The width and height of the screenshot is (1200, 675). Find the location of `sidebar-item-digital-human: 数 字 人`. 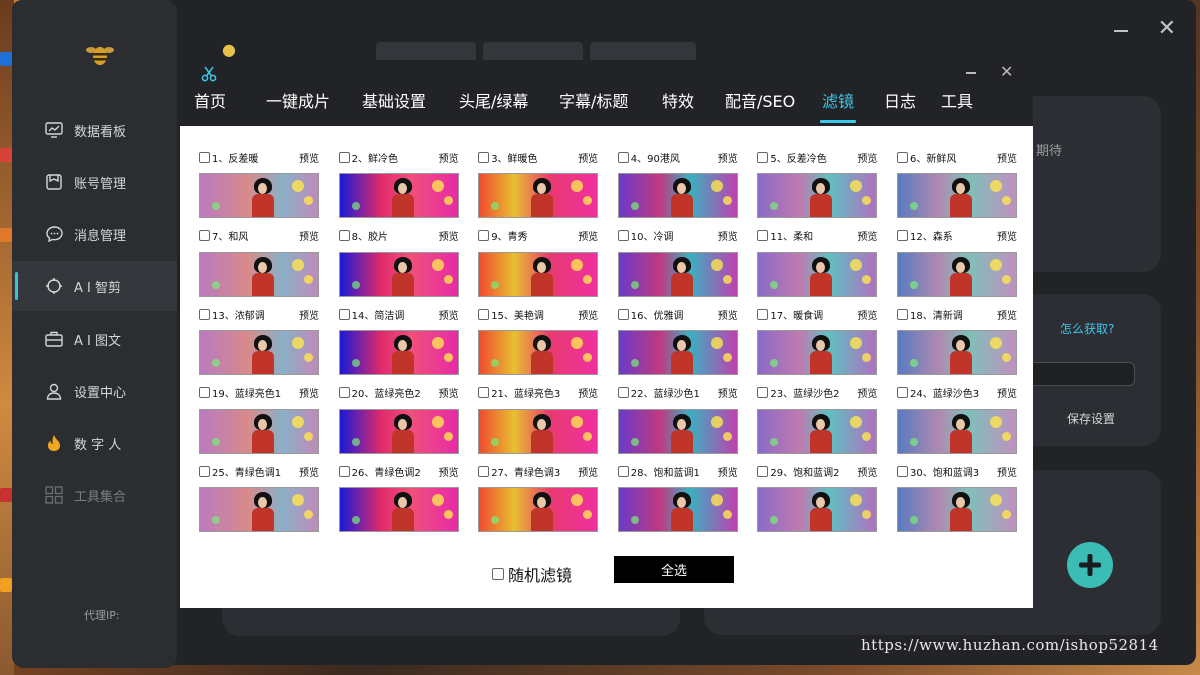

sidebar-item-digital-human: 数 字 人 is located at coordinates (94, 443).